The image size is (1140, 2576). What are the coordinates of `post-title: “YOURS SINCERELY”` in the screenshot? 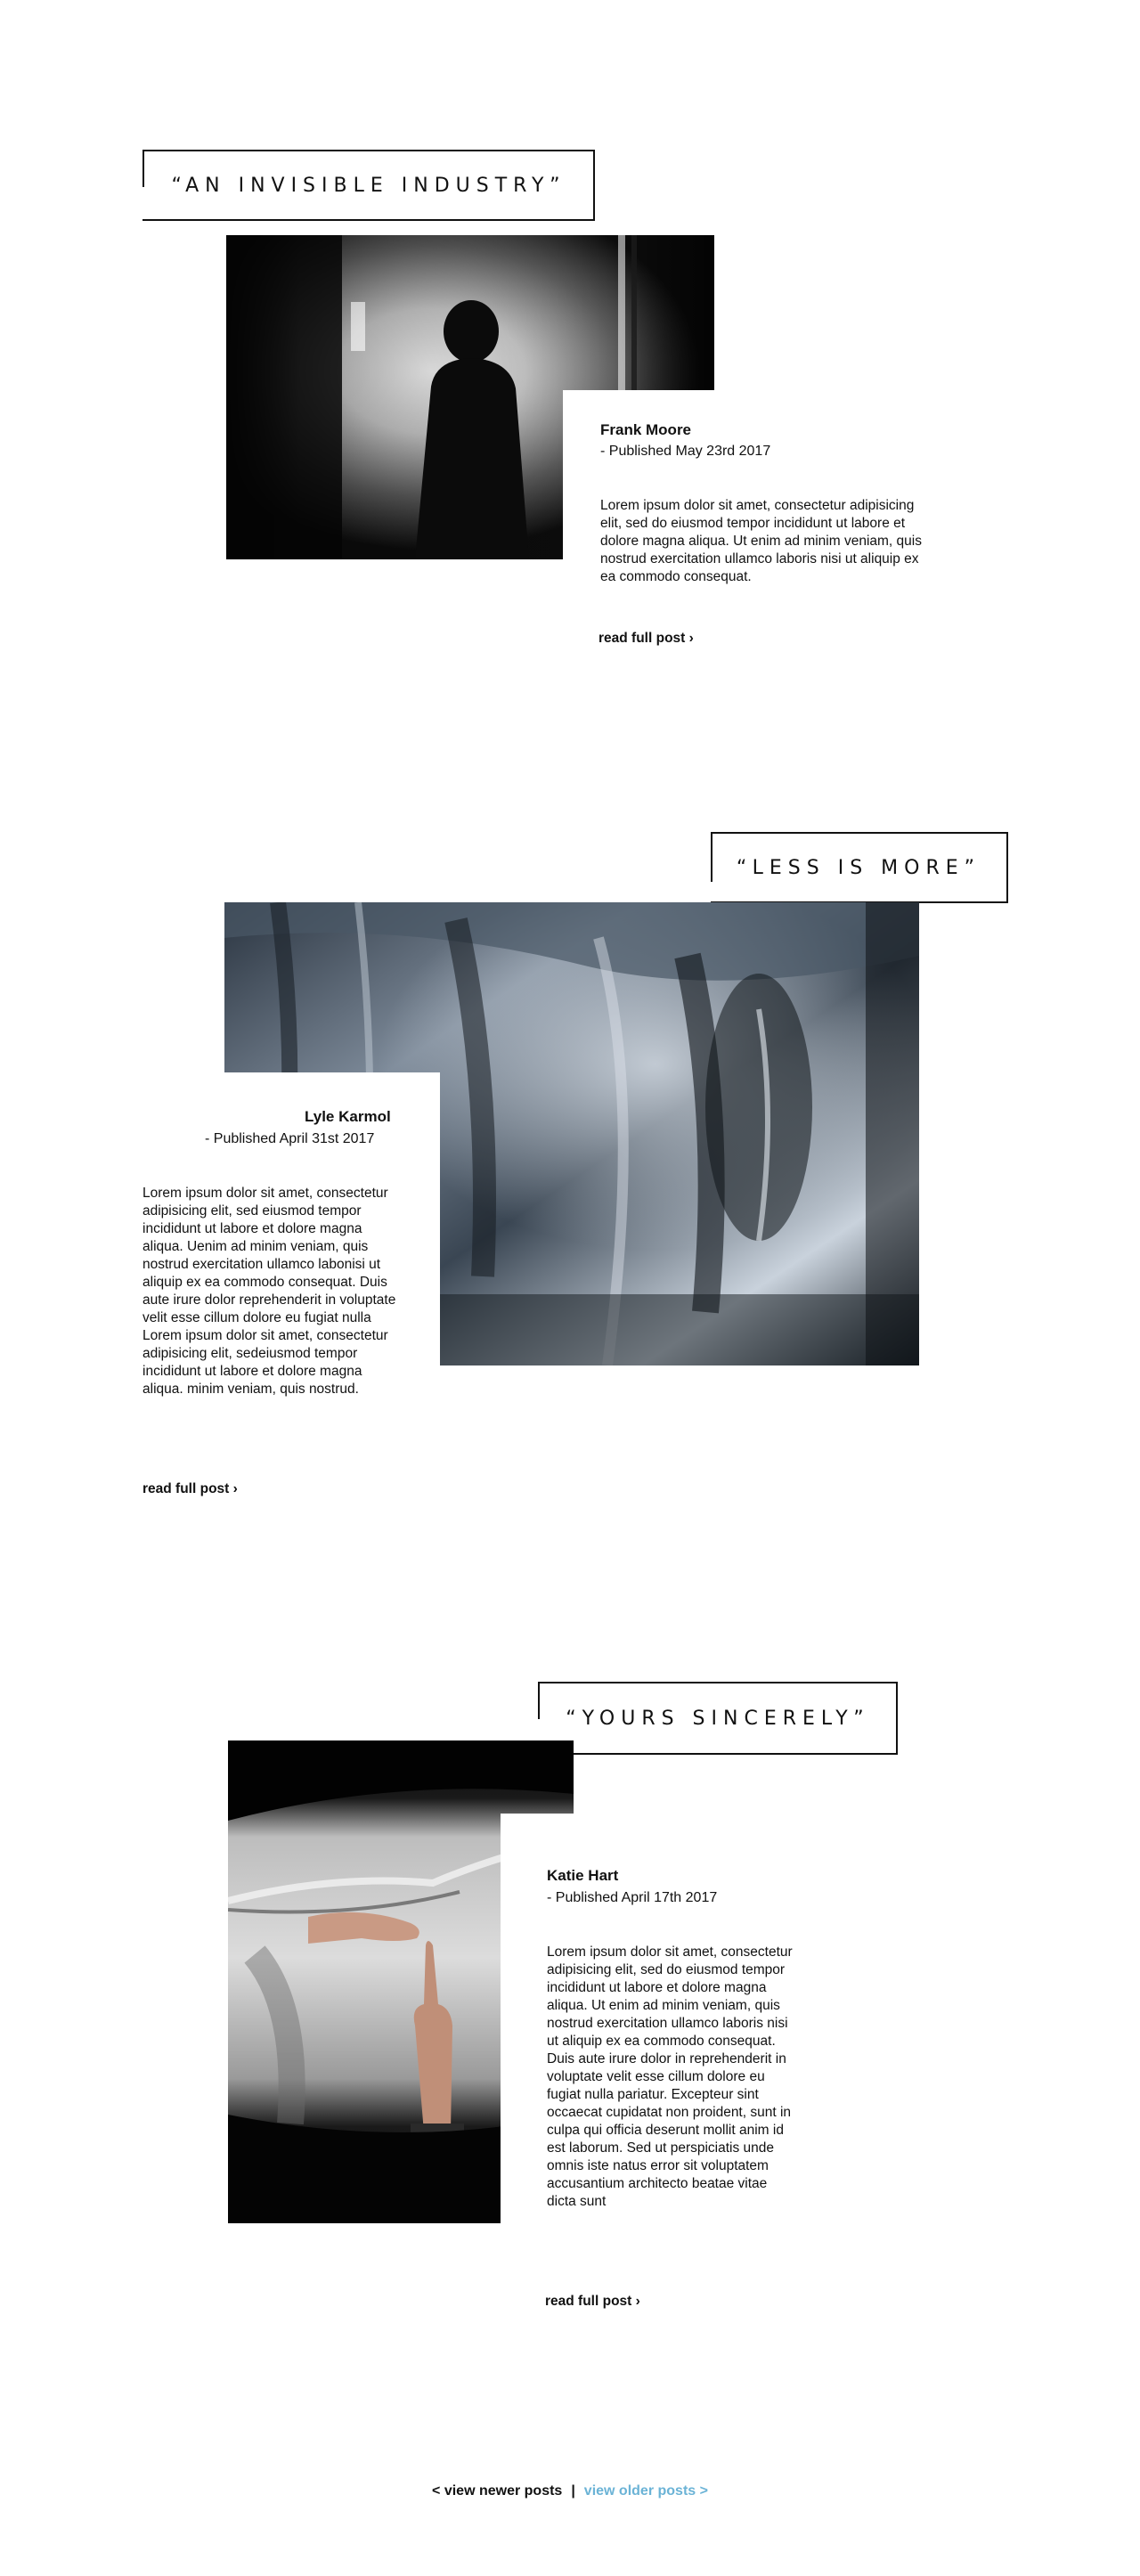 It's located at (718, 1719).